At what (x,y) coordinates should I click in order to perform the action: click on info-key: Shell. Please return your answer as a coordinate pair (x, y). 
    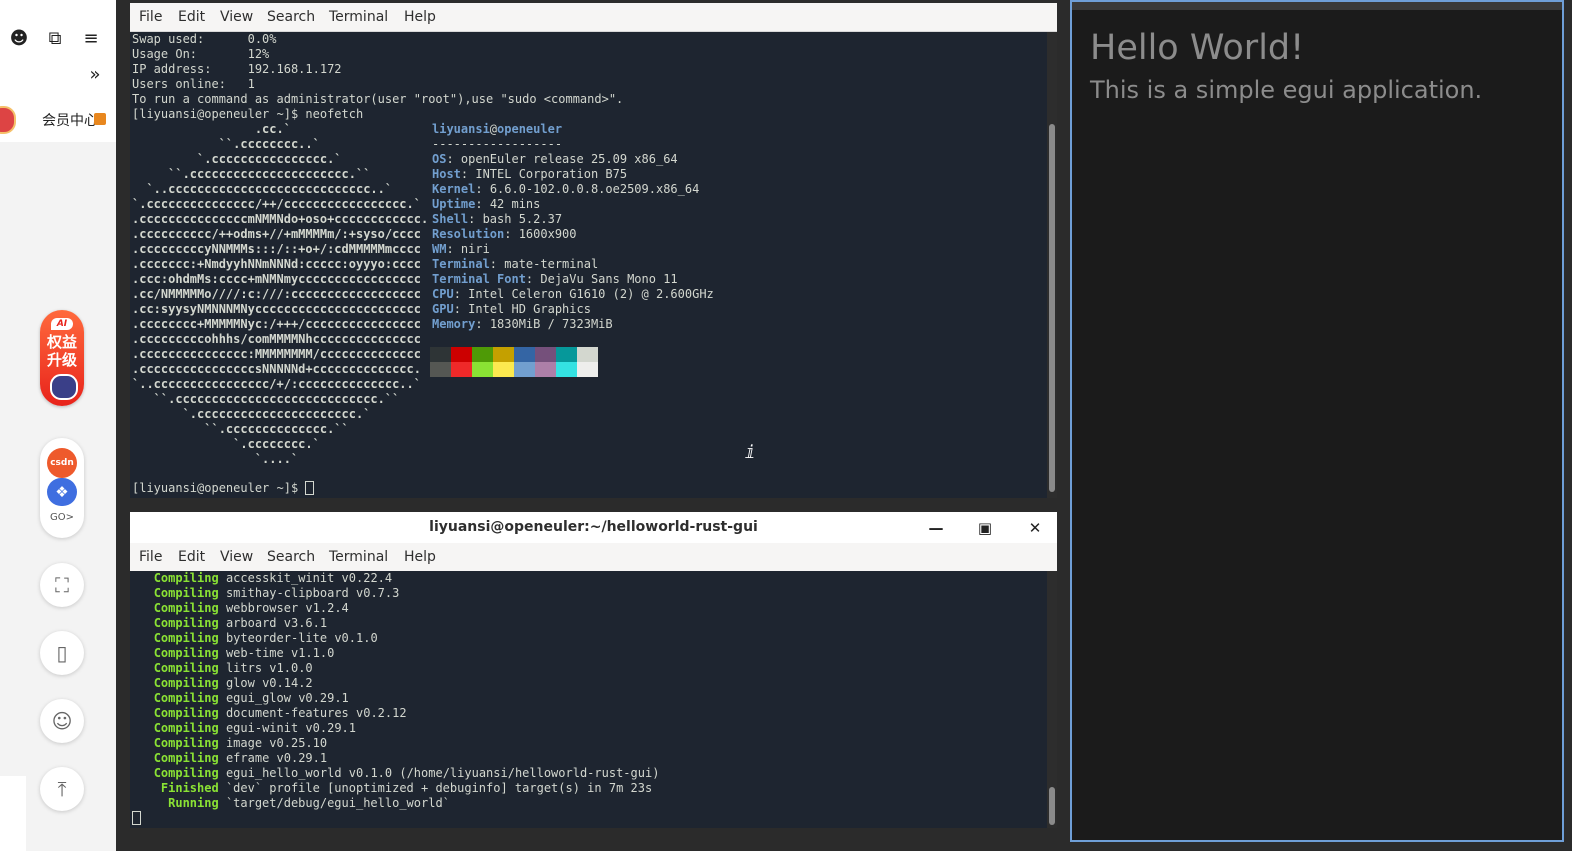
    Looking at the image, I should click on (450, 219).